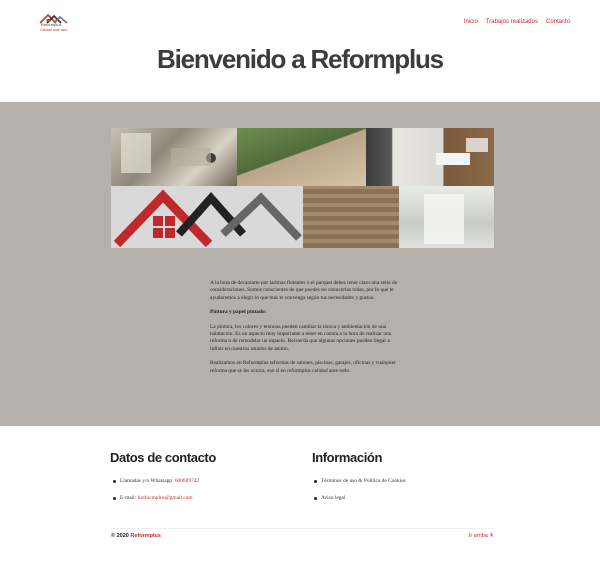 Image resolution: width=600 pixels, height=582 pixels. Describe the element at coordinates (121, 536) in the screenshot. I see `copyright-prefix: © 2020` at that location.